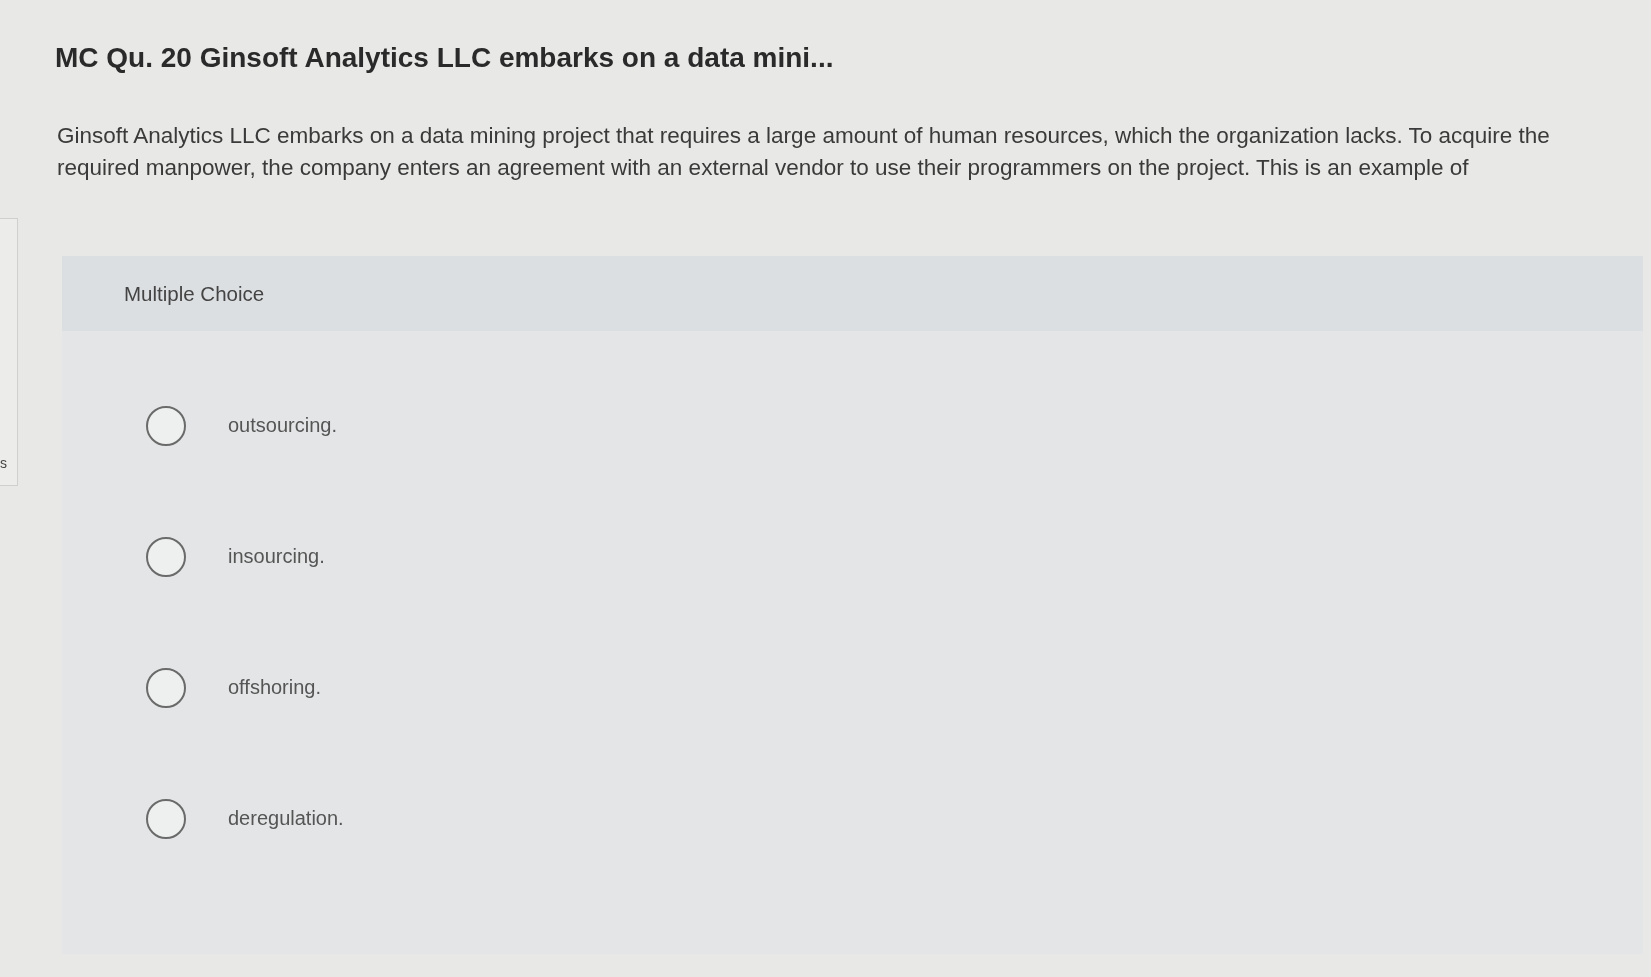 Image resolution: width=1651 pixels, height=977 pixels. Describe the element at coordinates (286, 818) in the screenshot. I see `choice-label: deregulation.` at that location.